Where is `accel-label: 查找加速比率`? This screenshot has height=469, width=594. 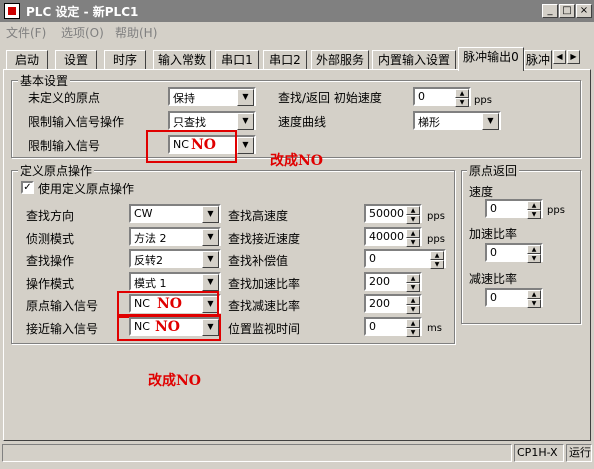
accel-label: 查找加速比率 is located at coordinates (264, 284).